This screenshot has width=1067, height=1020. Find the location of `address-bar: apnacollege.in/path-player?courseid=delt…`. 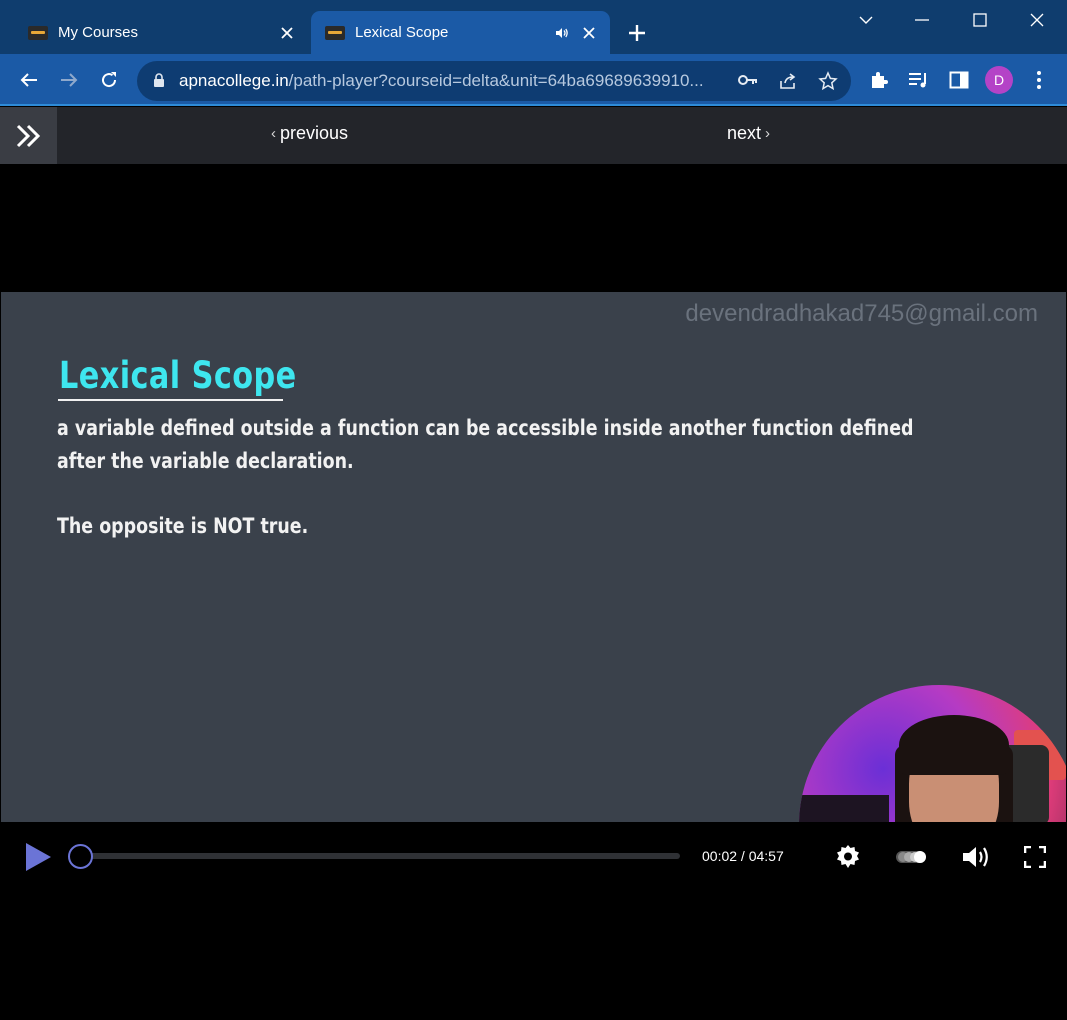

address-bar: apnacollege.in/path-player?courseid=delt… is located at coordinates (494, 81).